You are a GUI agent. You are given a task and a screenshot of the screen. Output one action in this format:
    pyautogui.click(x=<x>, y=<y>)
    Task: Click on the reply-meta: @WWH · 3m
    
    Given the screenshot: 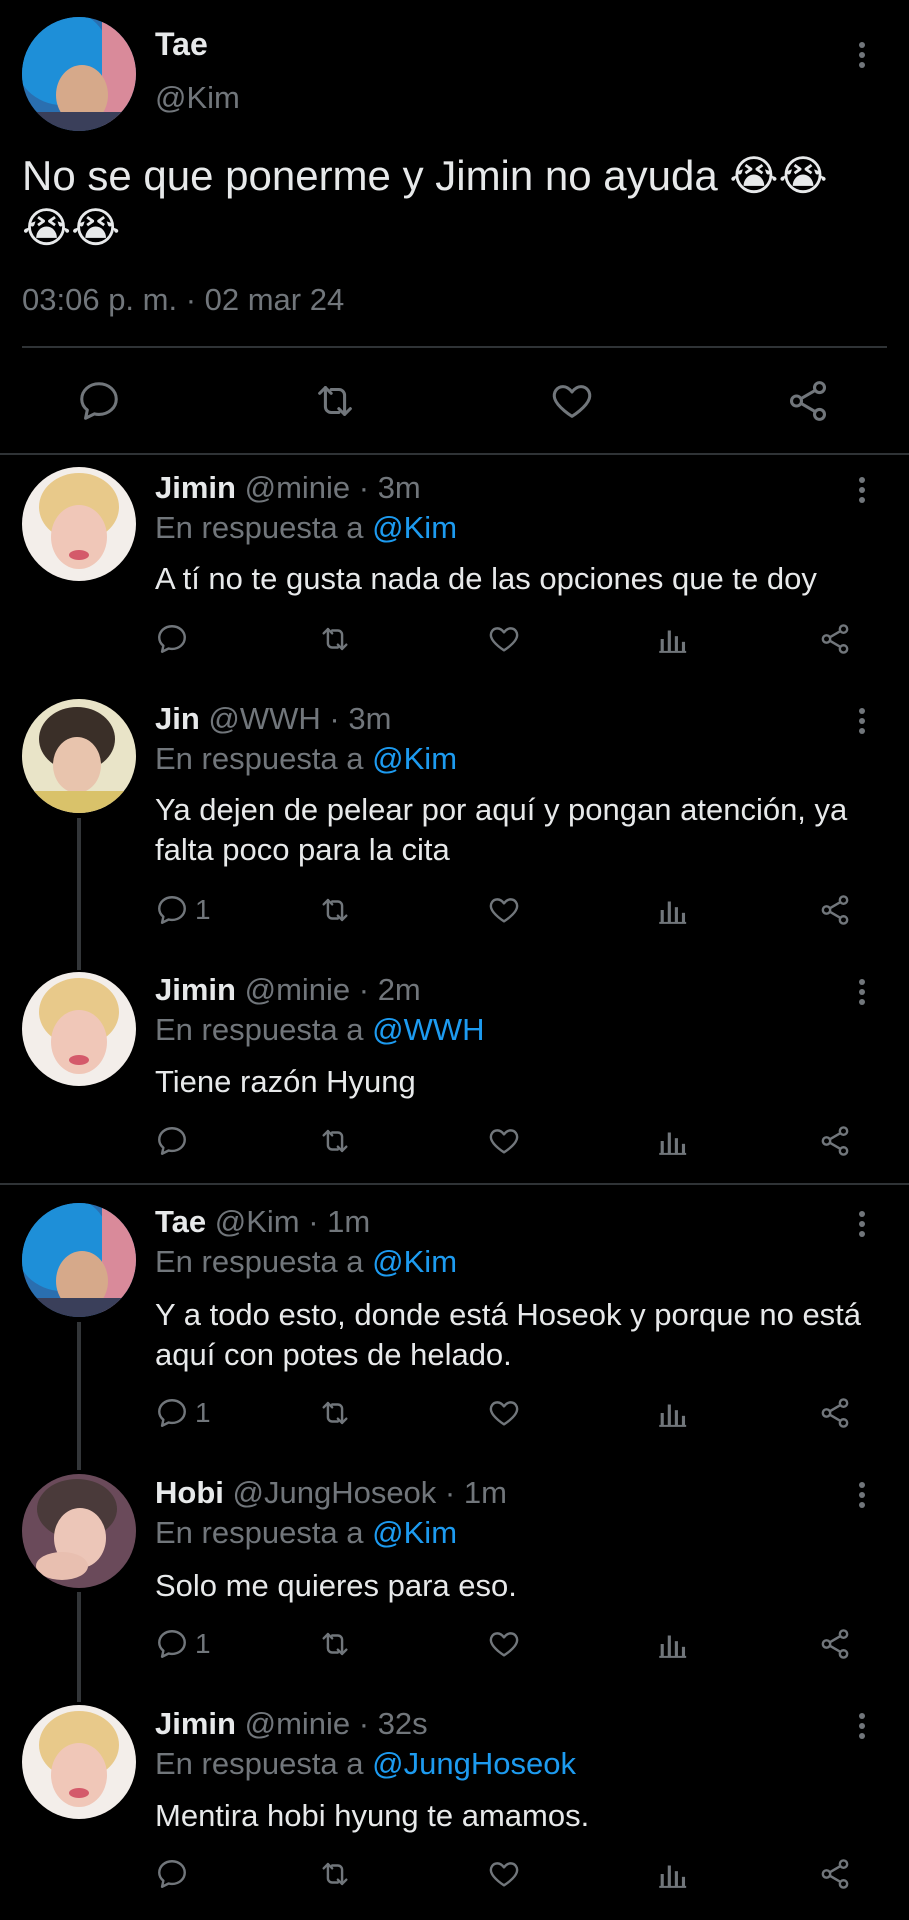 What is the action you would take?
    pyautogui.click(x=299, y=718)
    